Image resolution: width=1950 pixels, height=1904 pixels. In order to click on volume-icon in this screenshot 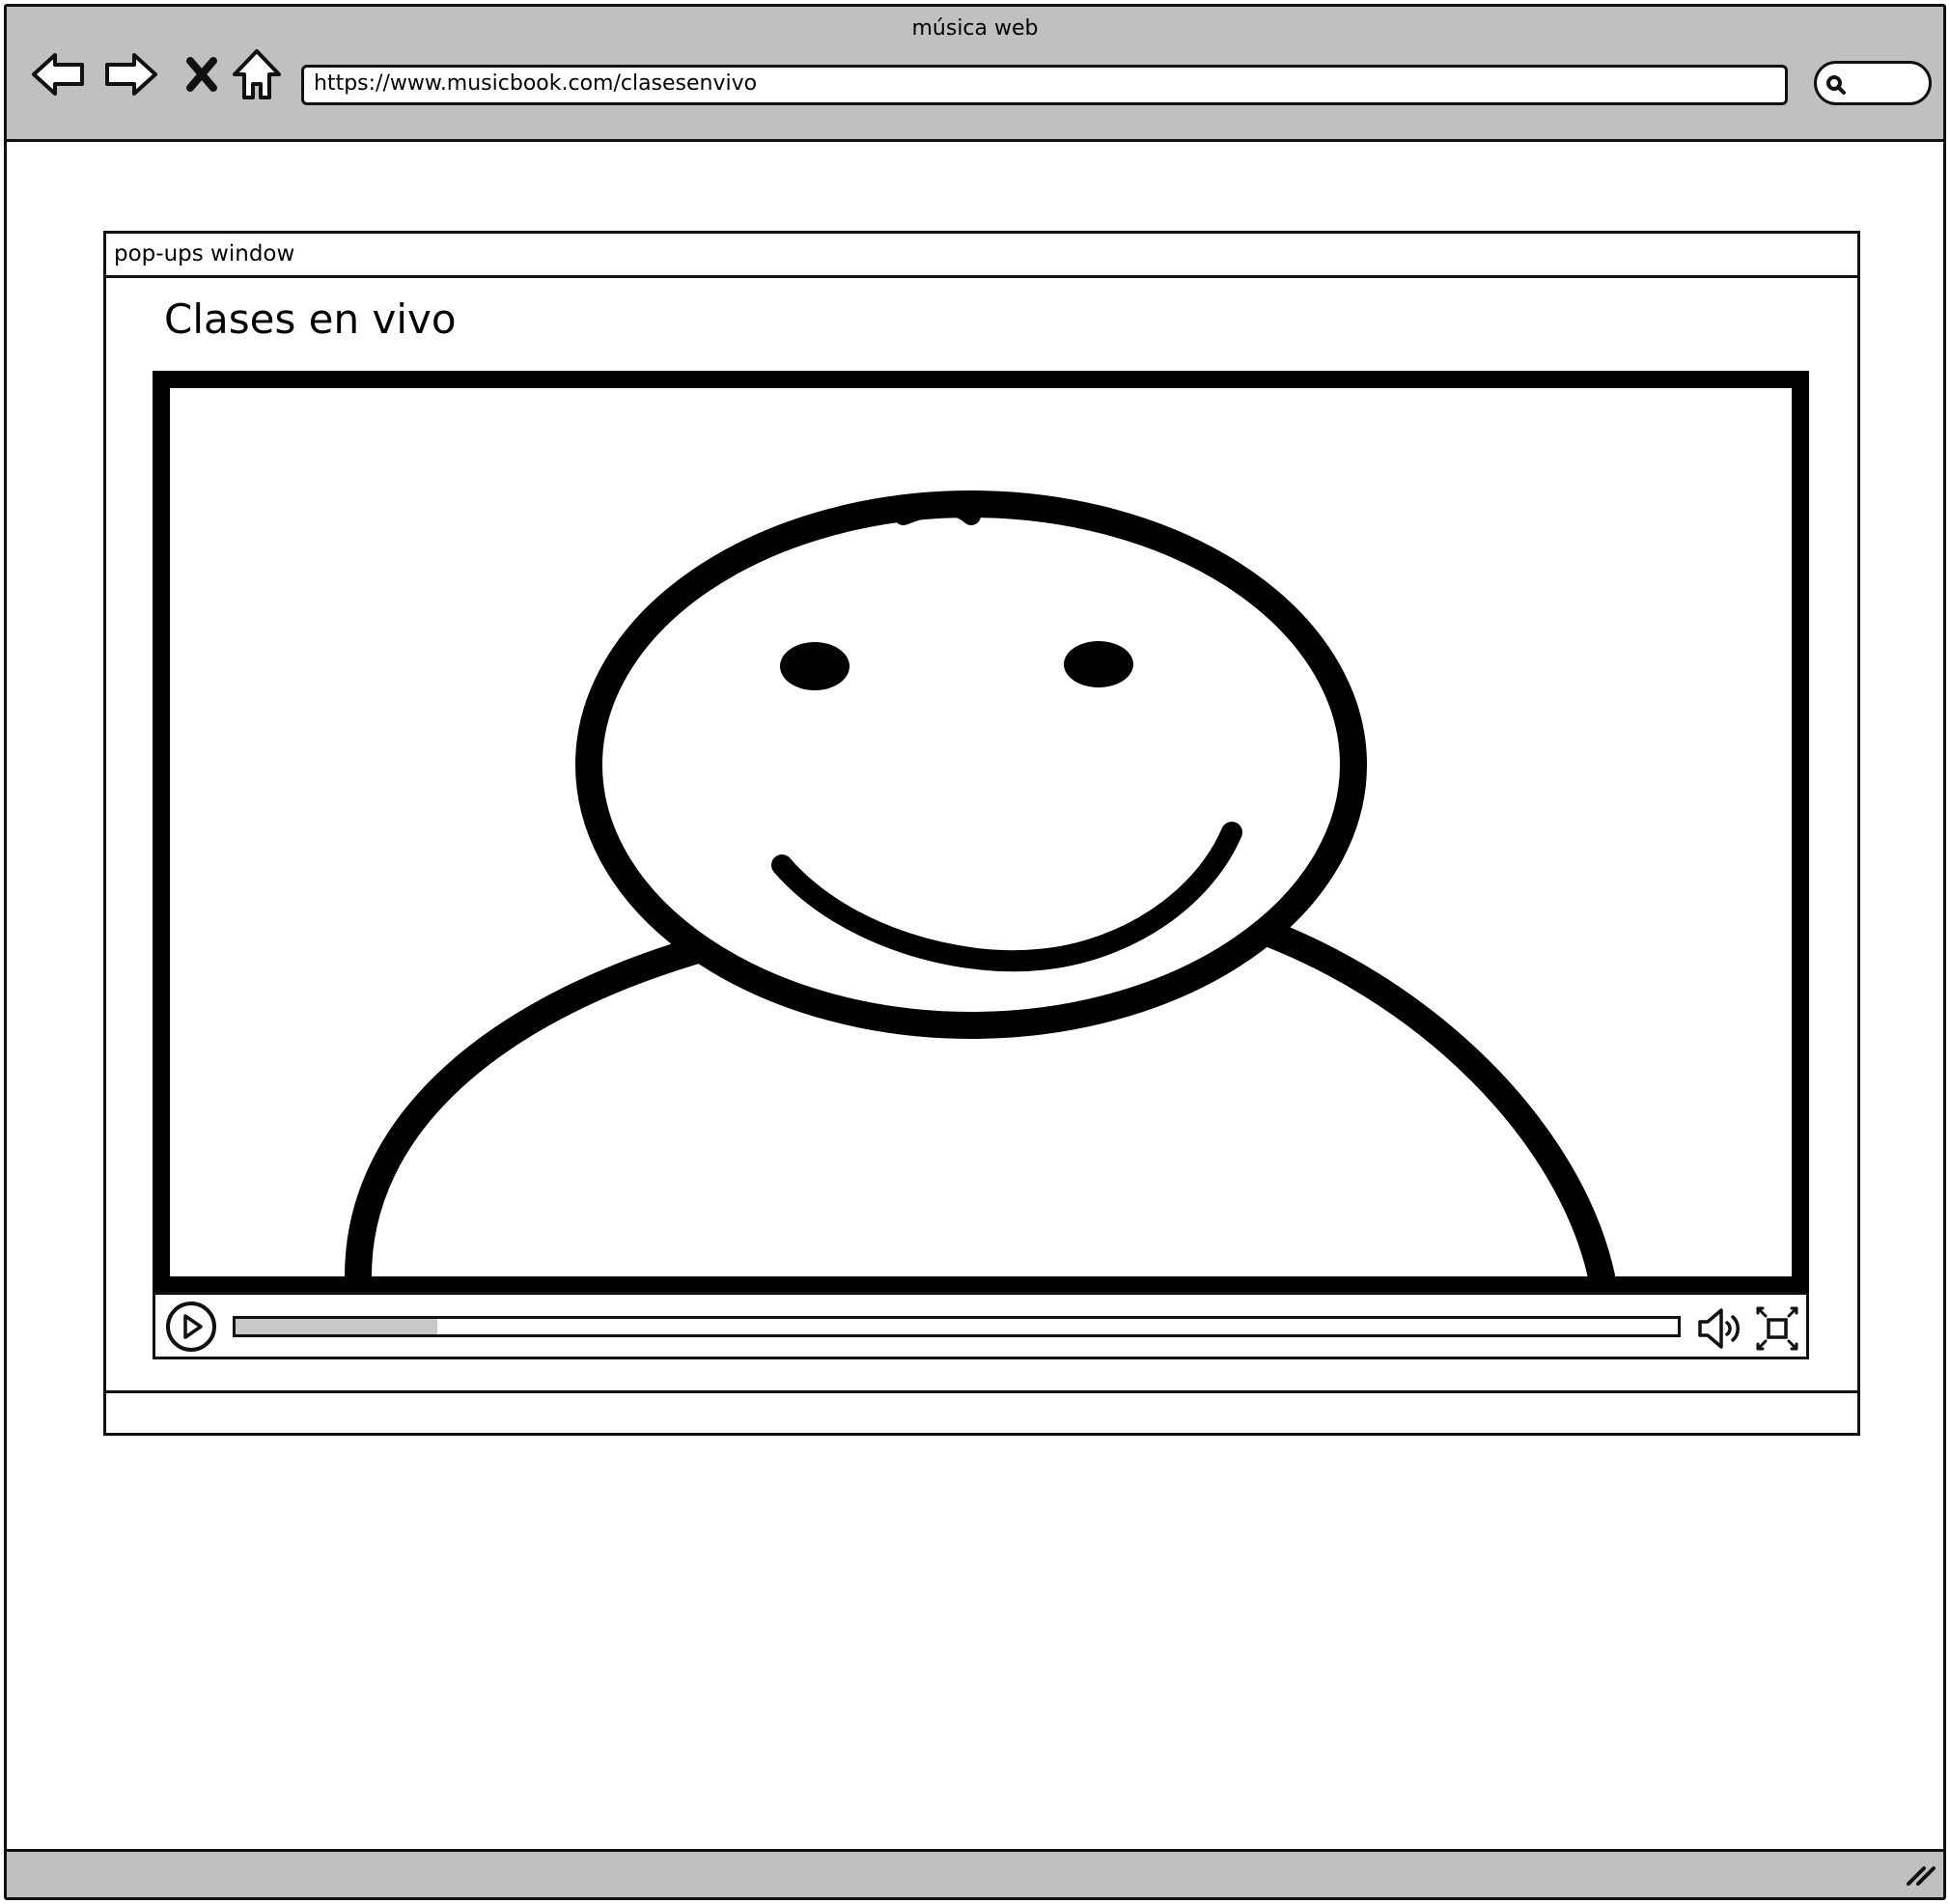, I will do `click(1719, 1329)`.